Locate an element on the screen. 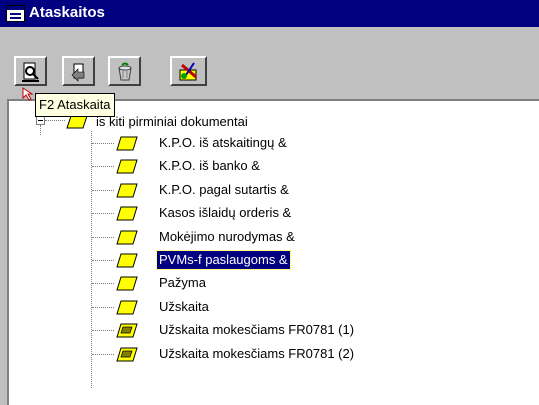 The height and width of the screenshot is (405, 539). tree-item-label: Kasos išlaidų orderis & is located at coordinates (225, 212).